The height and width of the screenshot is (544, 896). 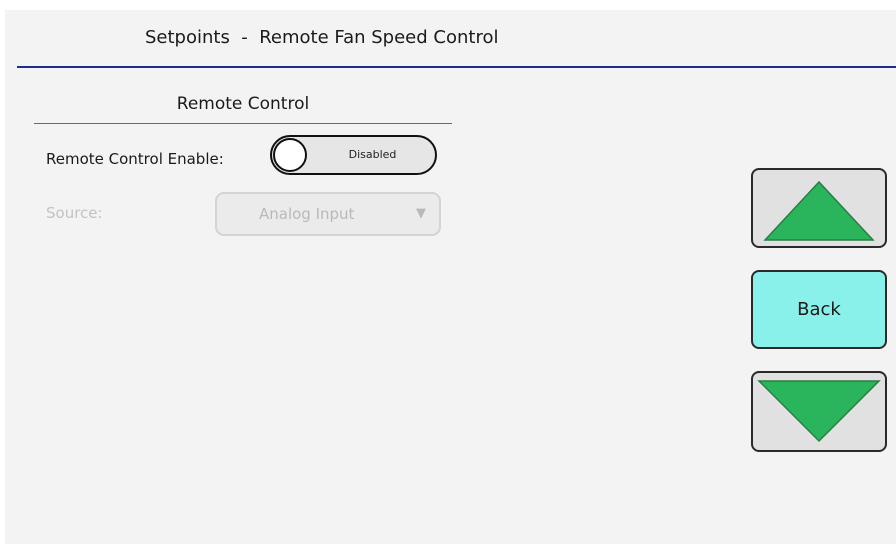 I want to click on back-button-label: Back, so click(x=819, y=309).